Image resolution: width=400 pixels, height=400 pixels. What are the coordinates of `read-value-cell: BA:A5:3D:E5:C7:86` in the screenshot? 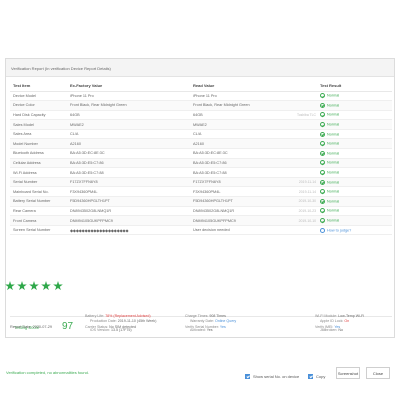 It's located at (256, 163).